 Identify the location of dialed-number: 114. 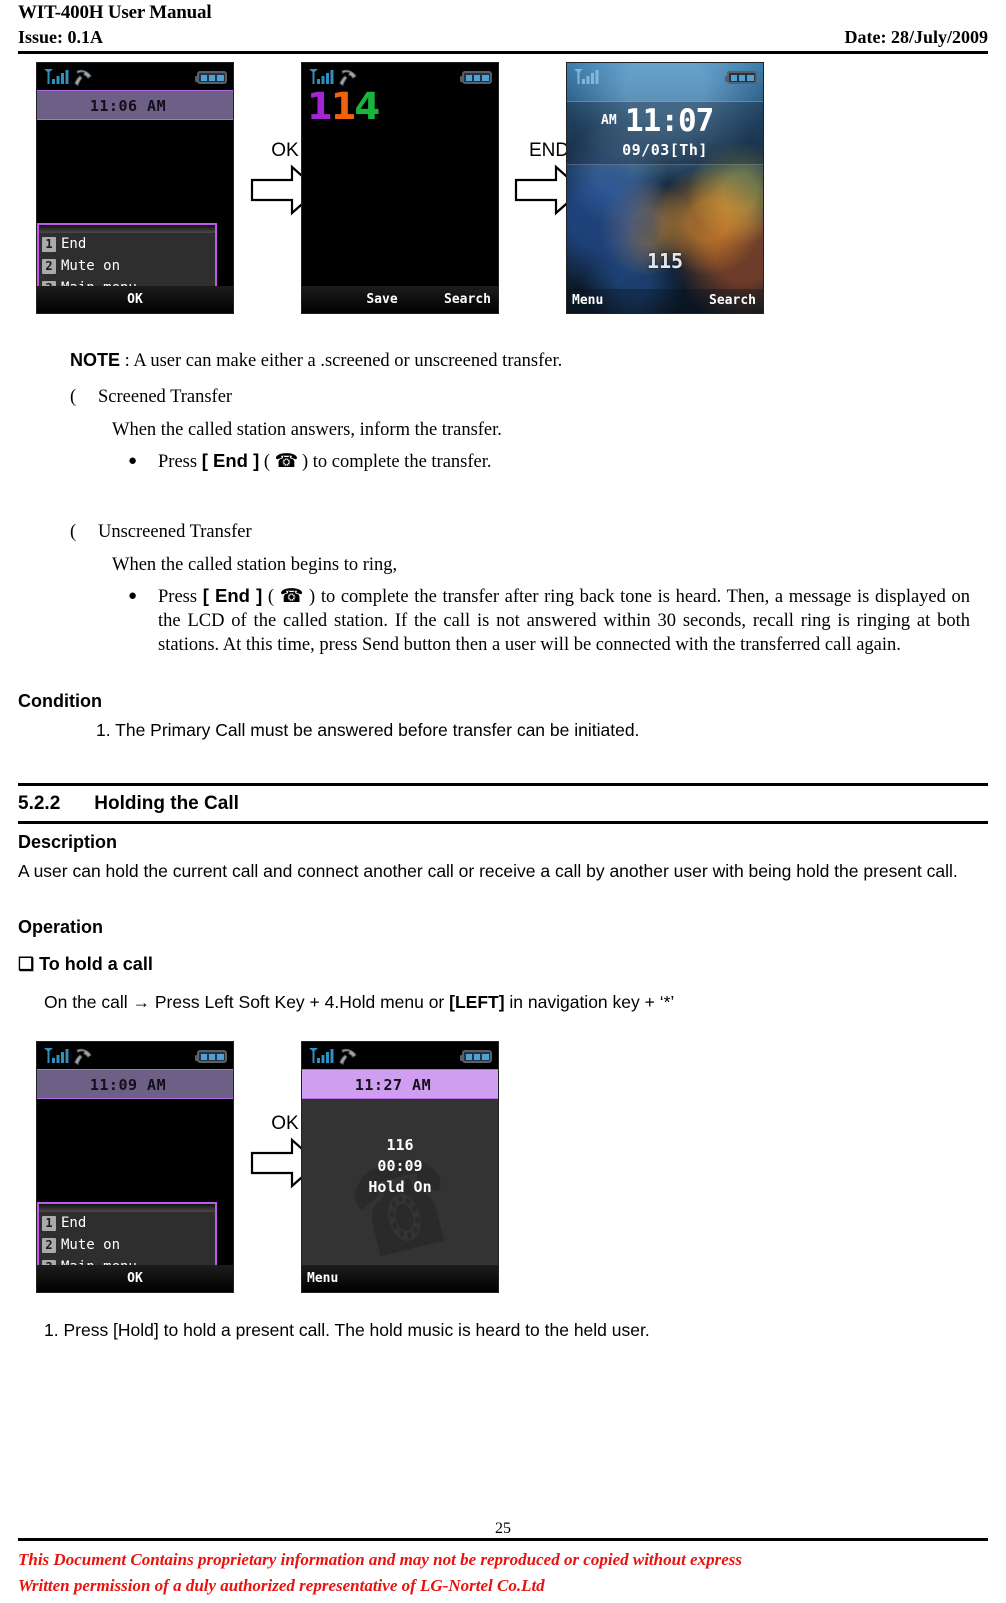
(344, 106).